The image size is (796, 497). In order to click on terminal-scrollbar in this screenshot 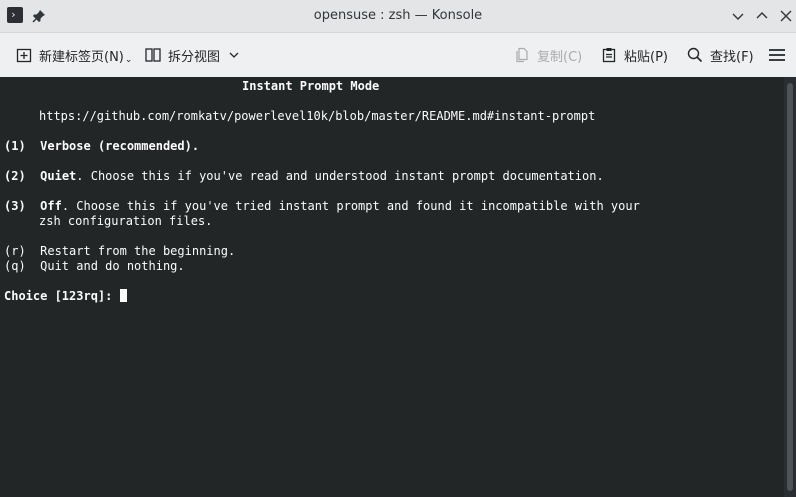, I will do `click(790, 287)`.